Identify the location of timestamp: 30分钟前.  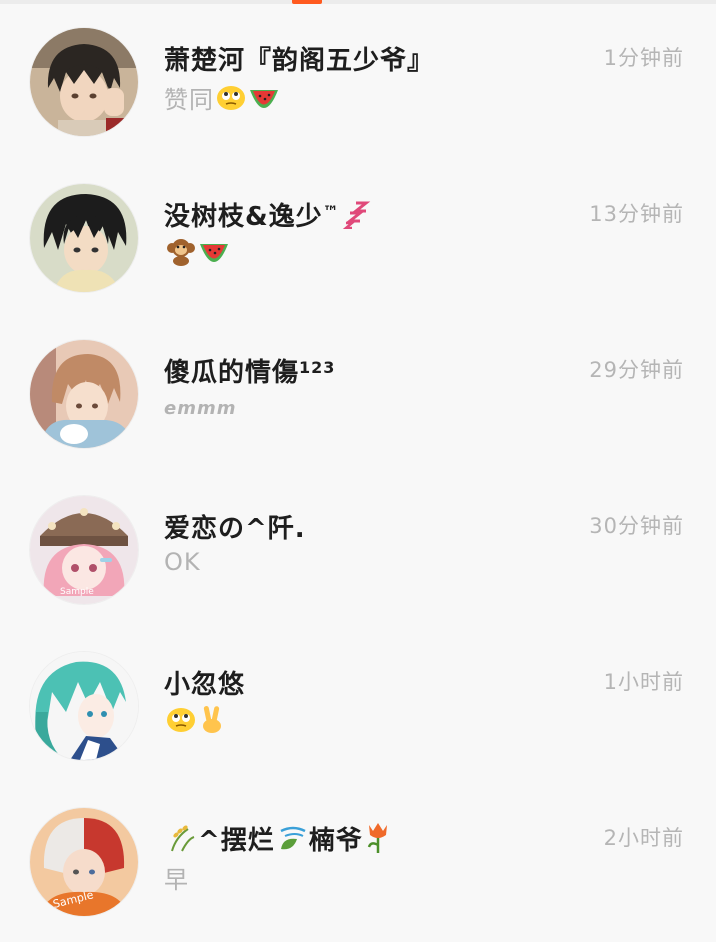
(636, 526).